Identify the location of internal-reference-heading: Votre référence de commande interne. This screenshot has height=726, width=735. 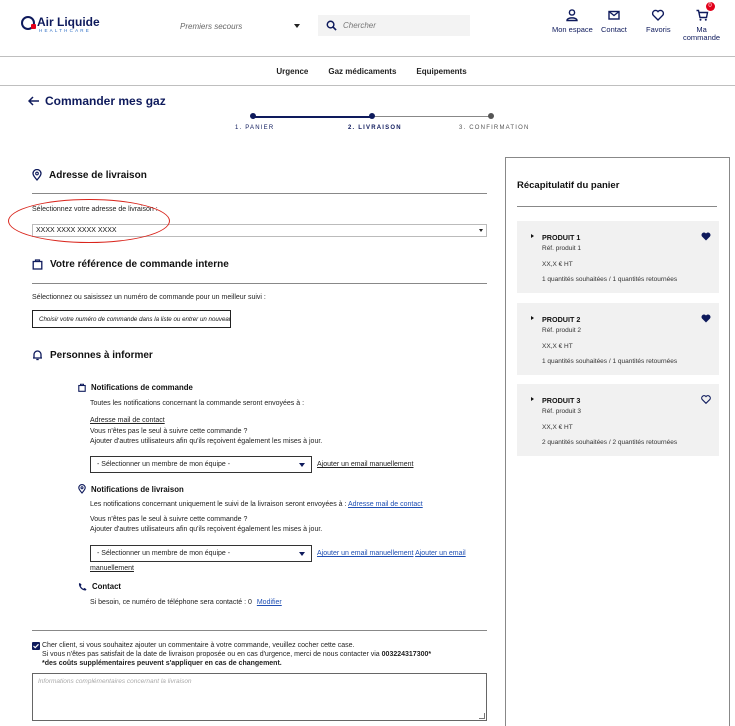
(130, 264).